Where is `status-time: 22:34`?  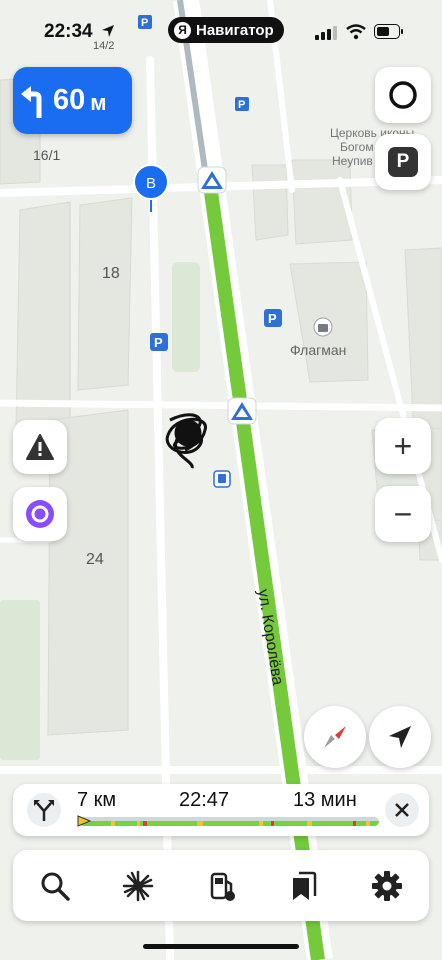
status-time: 22:34 is located at coordinates (68, 31).